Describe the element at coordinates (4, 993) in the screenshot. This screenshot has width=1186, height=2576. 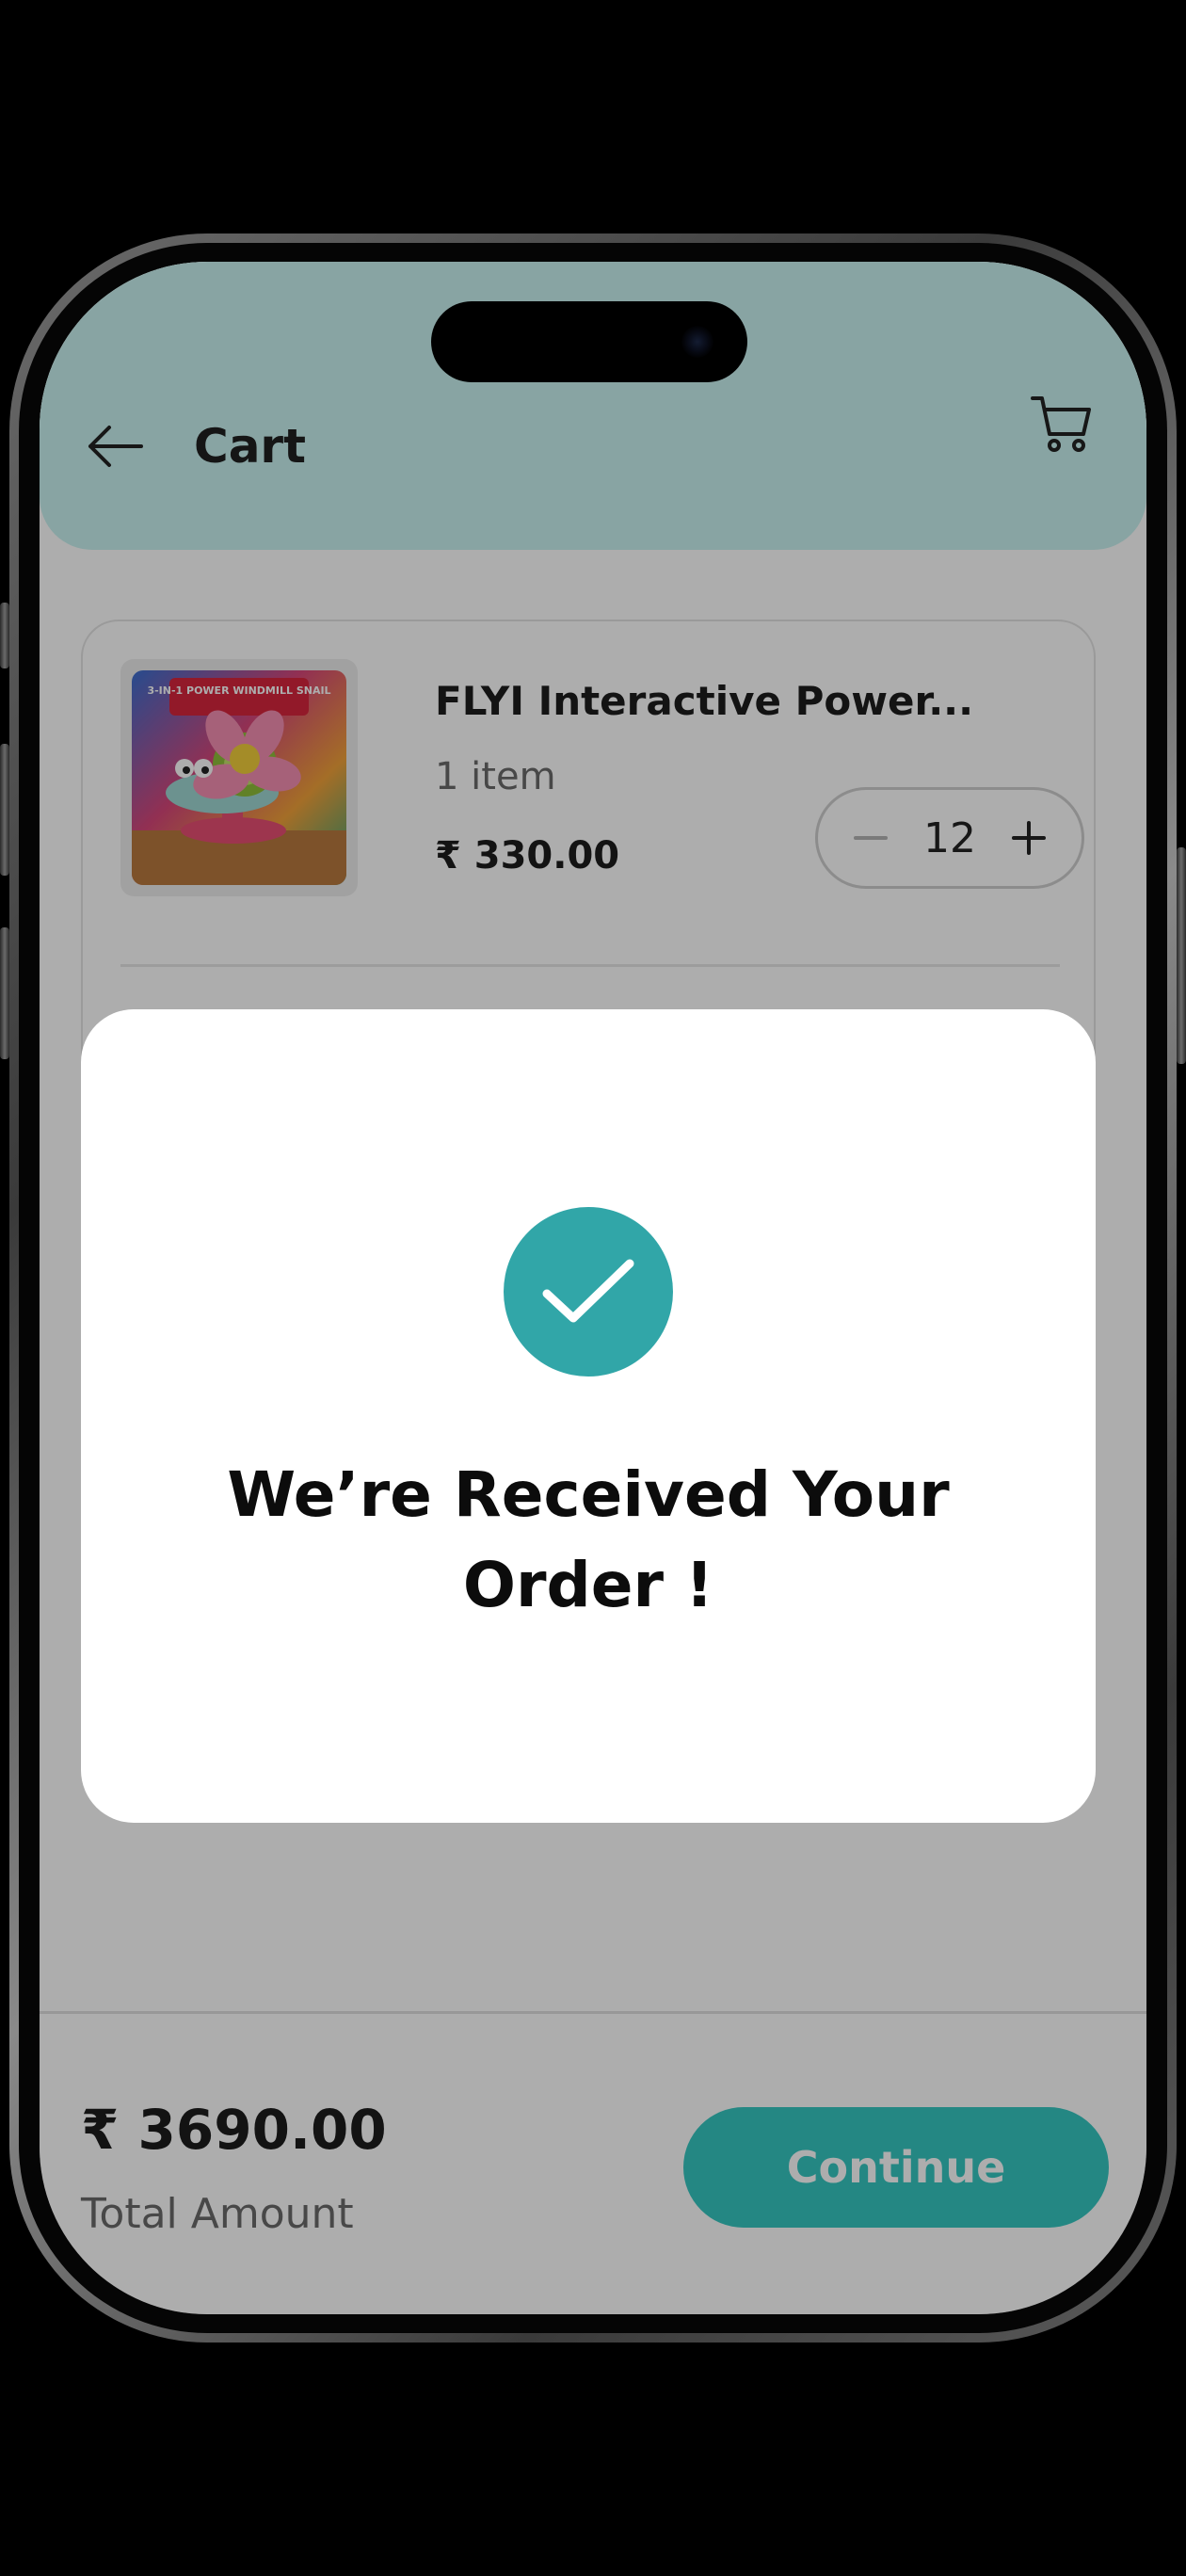
I see `volume-down-button` at that location.